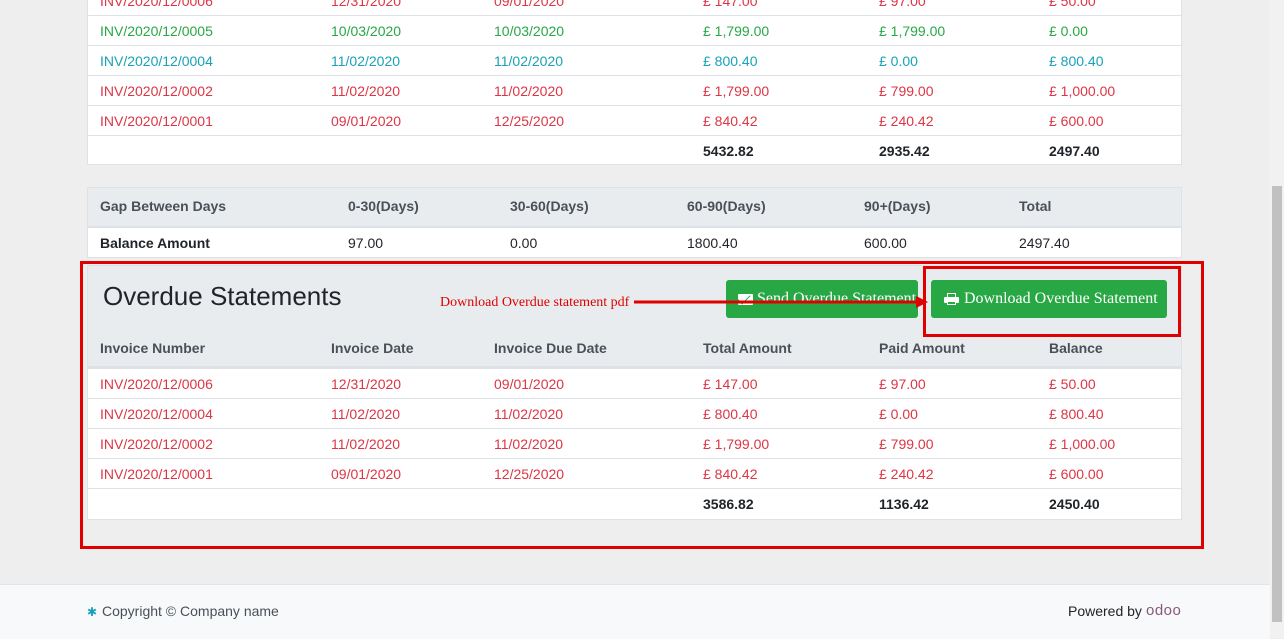 This screenshot has width=1284, height=639. Describe the element at coordinates (902, 4) in the screenshot. I see `statement-paid: £ 97.00` at that location.